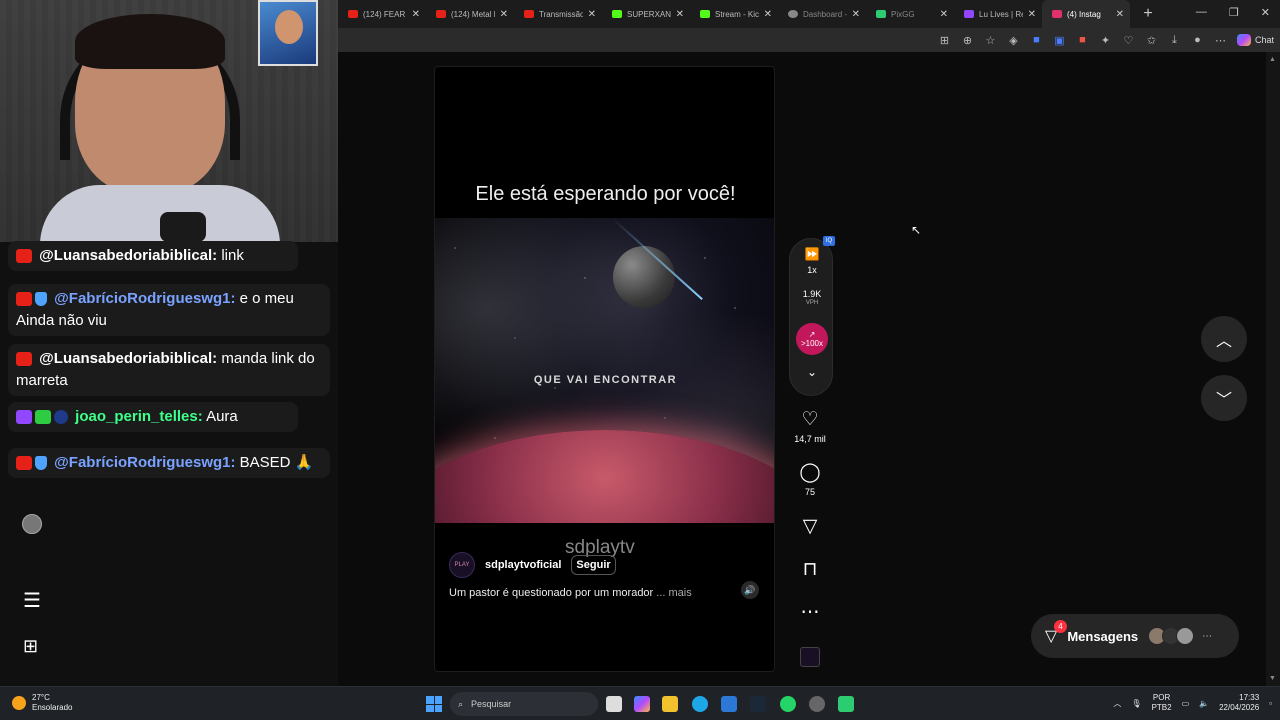 This screenshot has width=1280, height=720. Describe the element at coordinates (1082, 40) in the screenshot. I see `office-icon: ■` at that location.